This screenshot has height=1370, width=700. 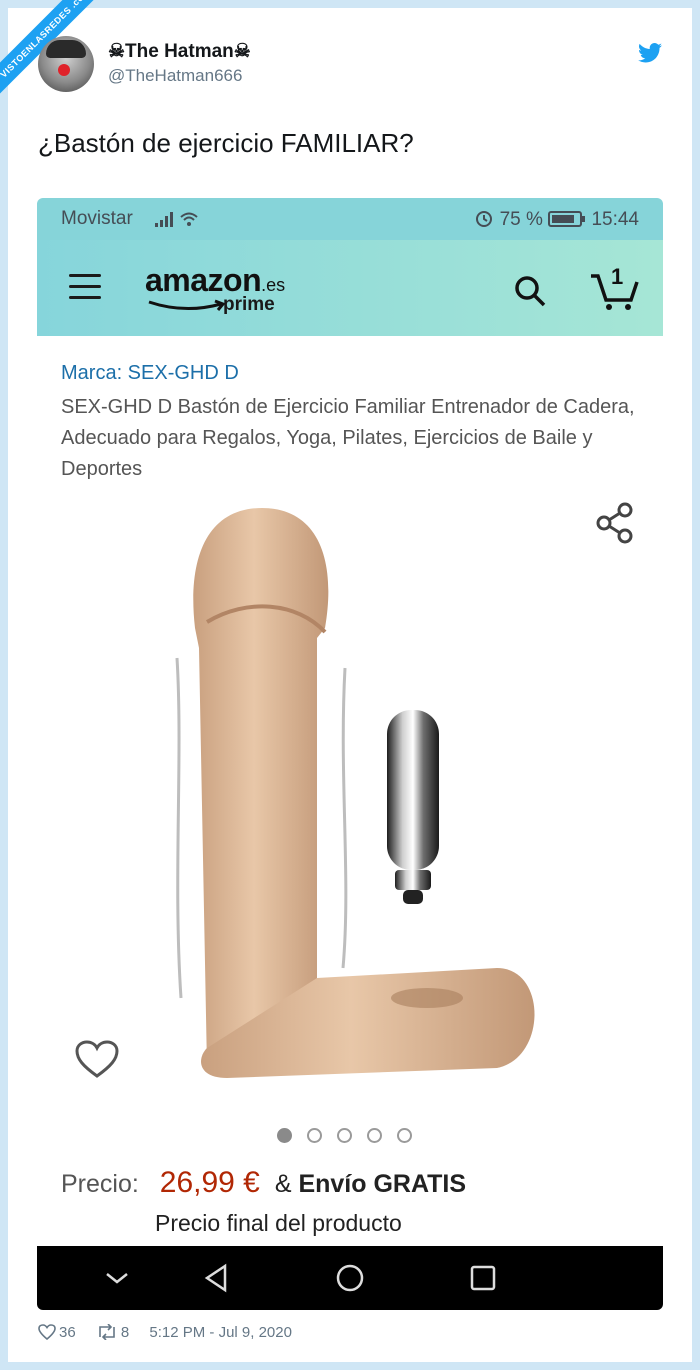 I want to click on user-handle: @TheHatman666, so click(x=175, y=76).